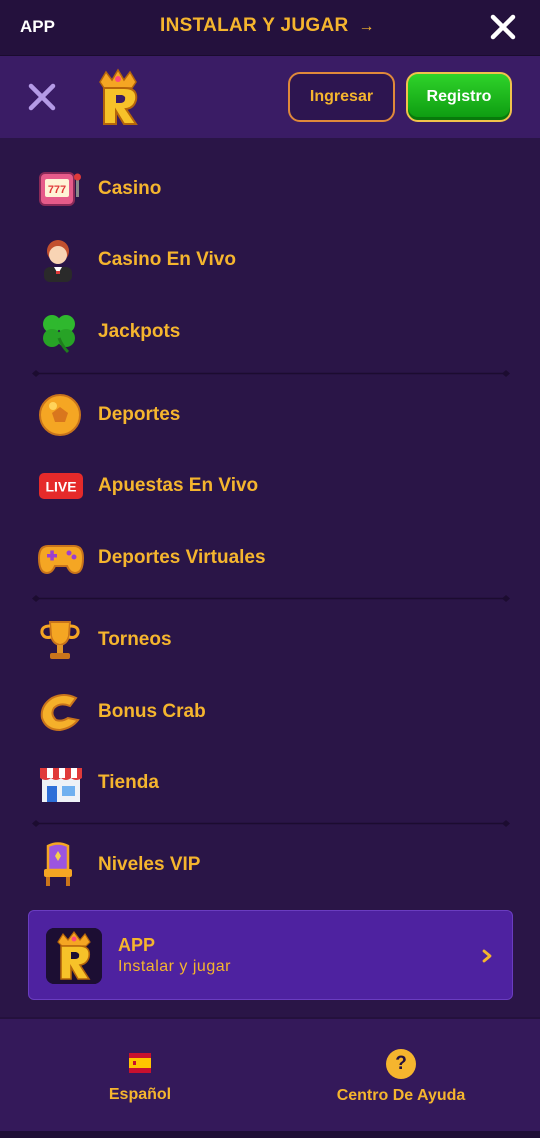  What do you see at coordinates (341, 97) in the screenshot?
I see `login-button: Ingresar` at bounding box center [341, 97].